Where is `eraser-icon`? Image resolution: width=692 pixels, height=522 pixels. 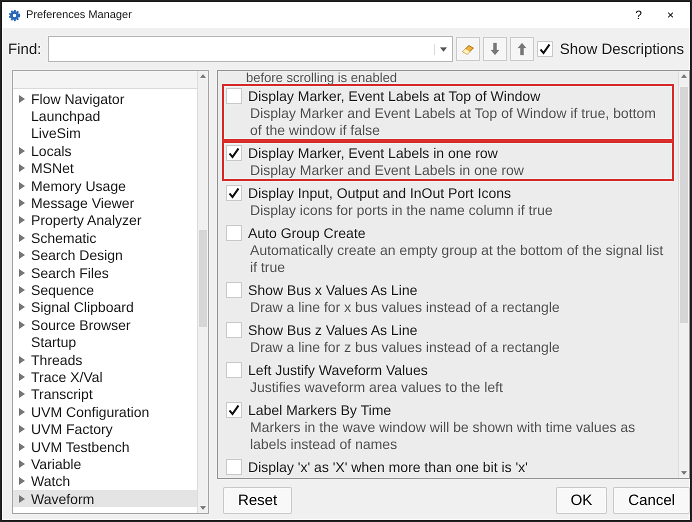
eraser-icon is located at coordinates (467, 49).